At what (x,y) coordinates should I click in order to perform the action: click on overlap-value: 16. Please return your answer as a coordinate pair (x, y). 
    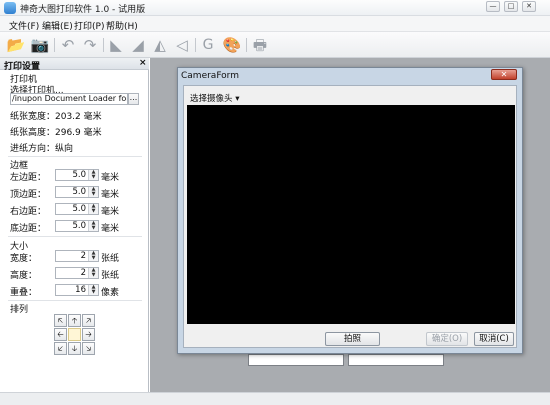
    Looking at the image, I should click on (80, 290).